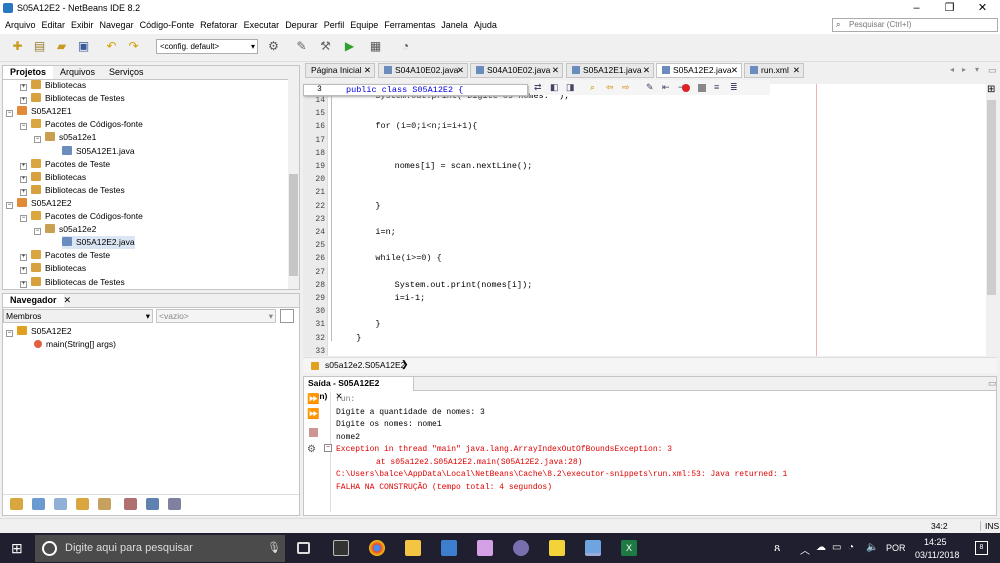 This screenshot has height=563, width=1000. Describe the element at coordinates (98, 151) in the screenshot. I see `tree-item: S05A12E1.java` at that location.